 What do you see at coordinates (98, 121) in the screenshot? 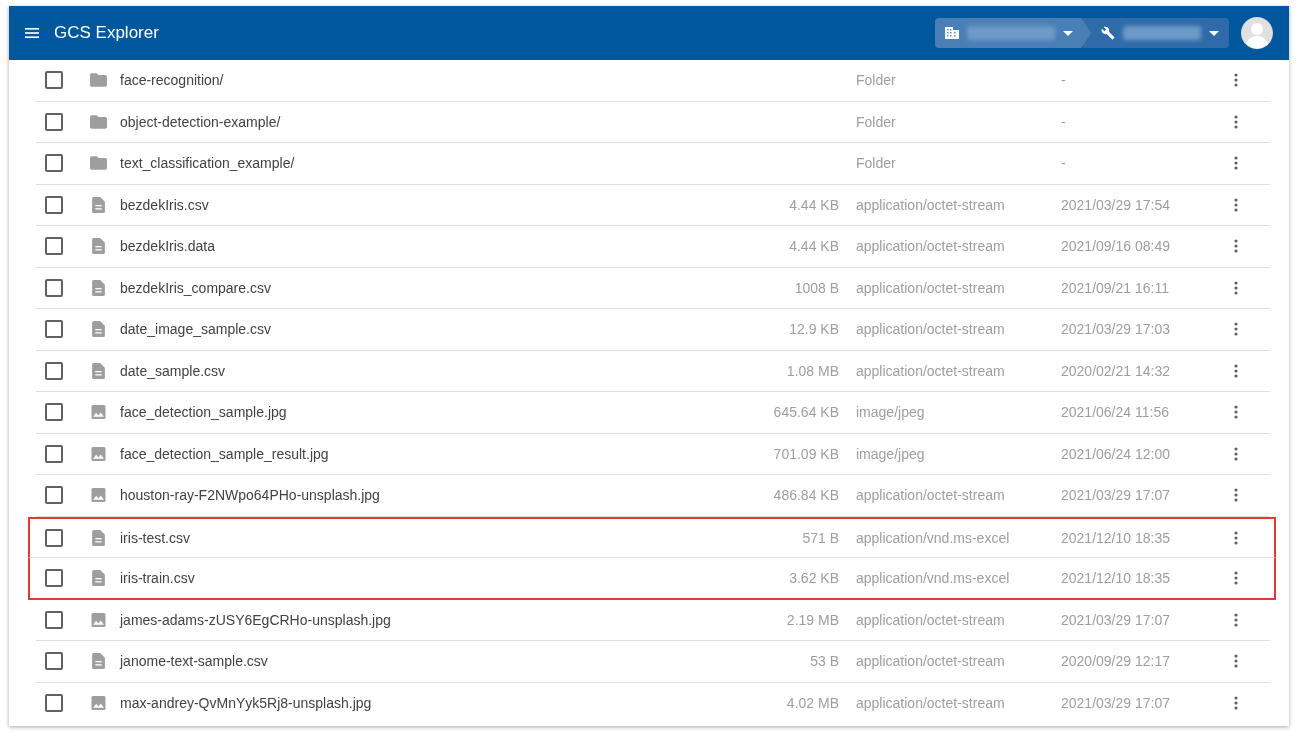
I see `folder-icon` at bounding box center [98, 121].